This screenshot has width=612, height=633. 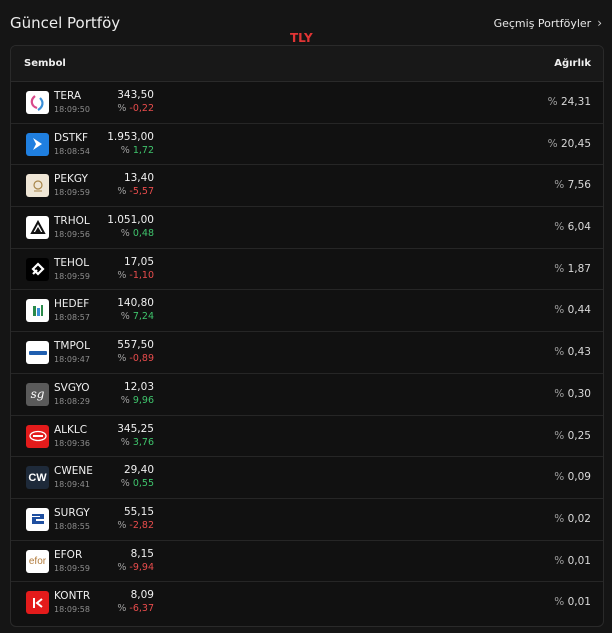 I want to click on weight-number: 0,25, so click(x=579, y=435).